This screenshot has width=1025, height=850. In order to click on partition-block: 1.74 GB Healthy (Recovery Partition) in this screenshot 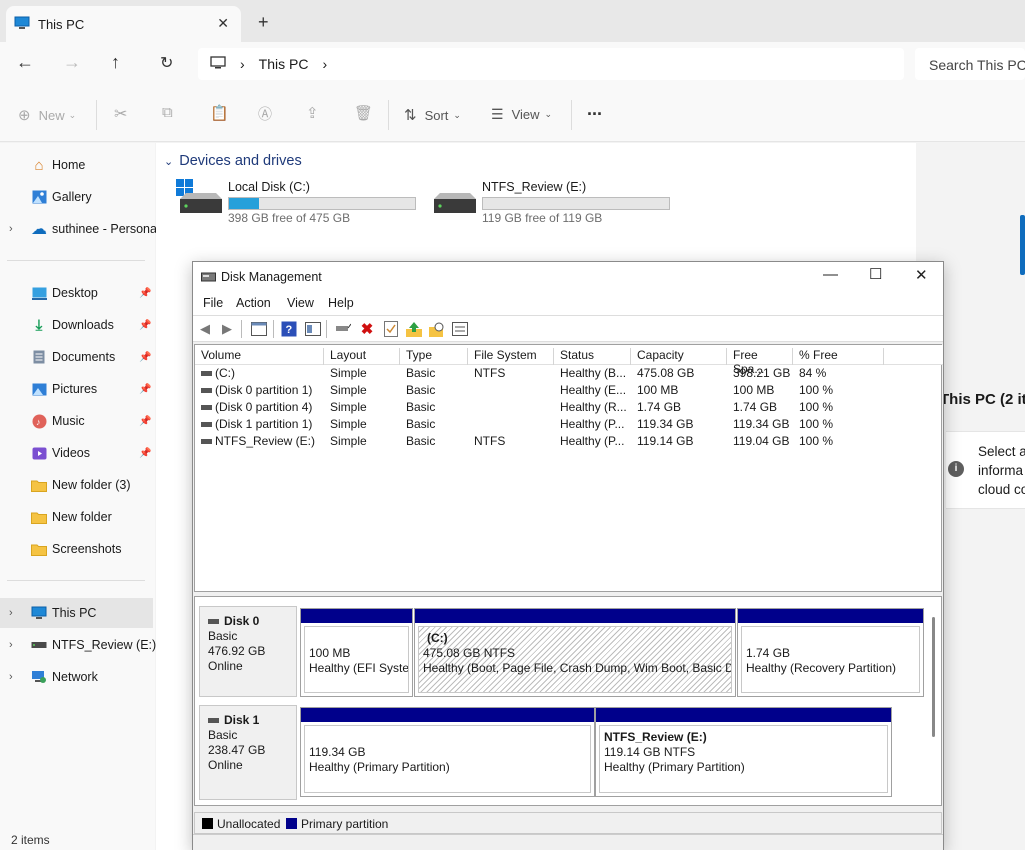, I will do `click(830, 652)`.